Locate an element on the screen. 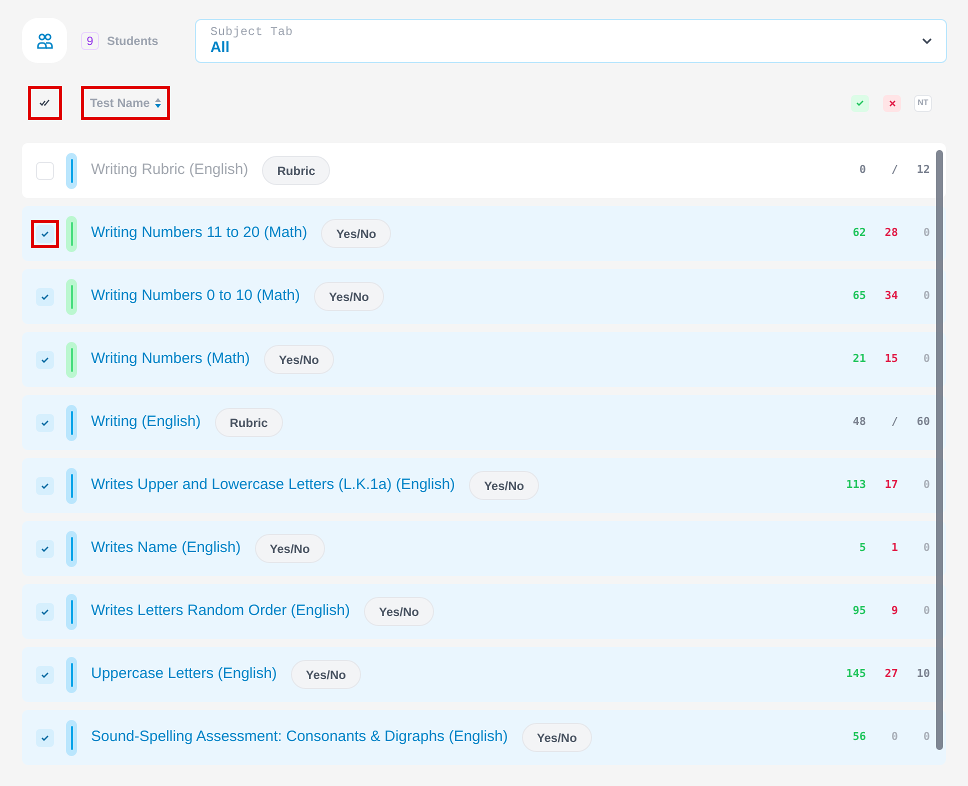 This screenshot has width=968, height=786. test-row: Writing Numbers (Math) Yes/No 21 15 0 is located at coordinates (484, 359).